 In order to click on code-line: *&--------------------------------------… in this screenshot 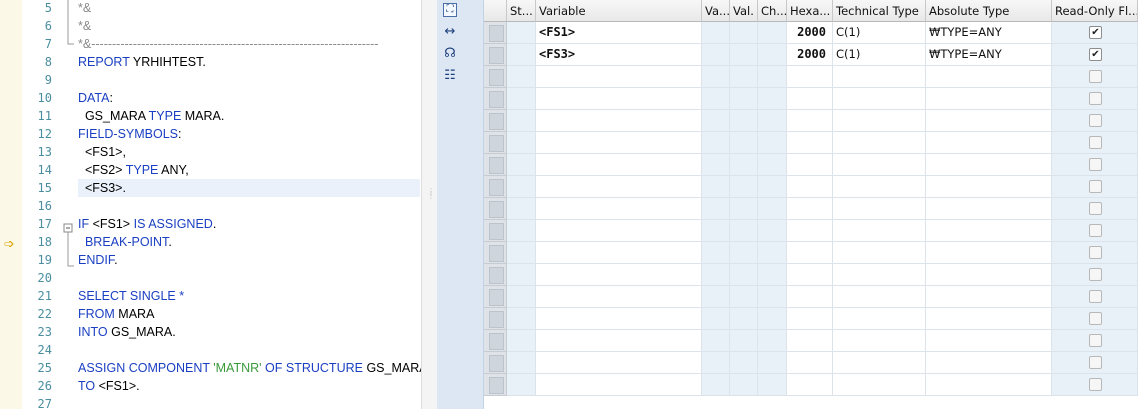, I will do `click(249, 44)`.